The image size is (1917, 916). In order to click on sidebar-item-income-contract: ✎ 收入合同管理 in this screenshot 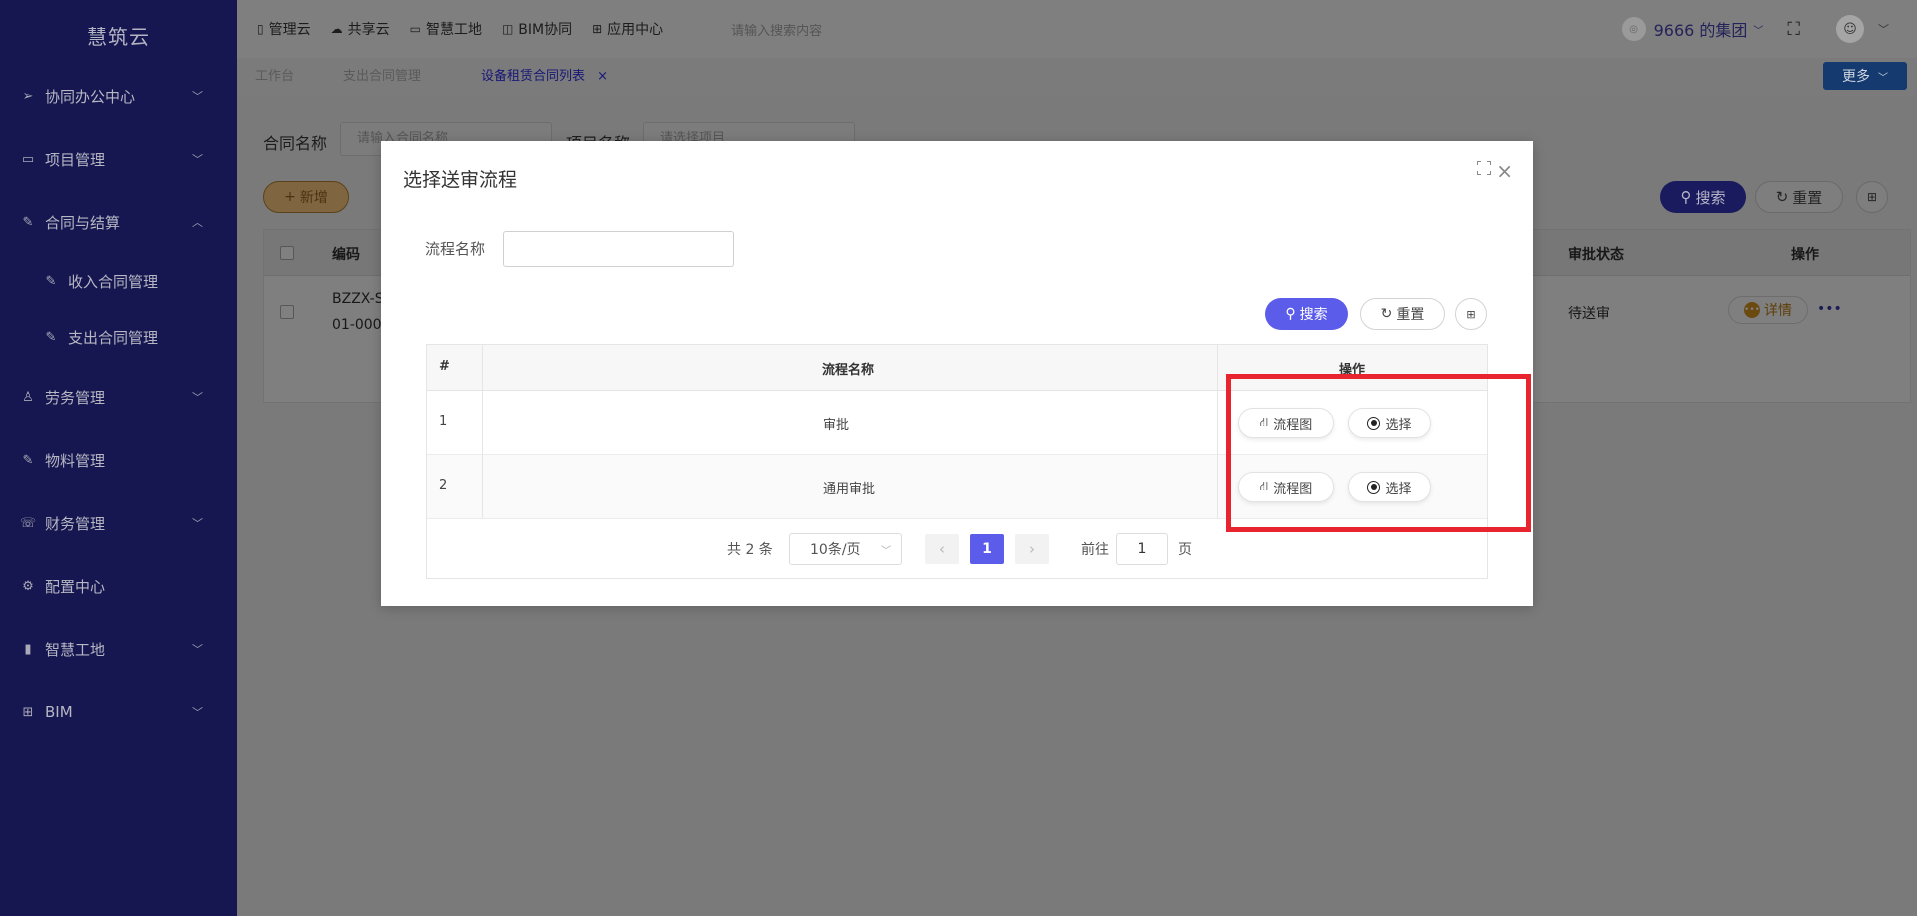, I will do `click(118, 281)`.